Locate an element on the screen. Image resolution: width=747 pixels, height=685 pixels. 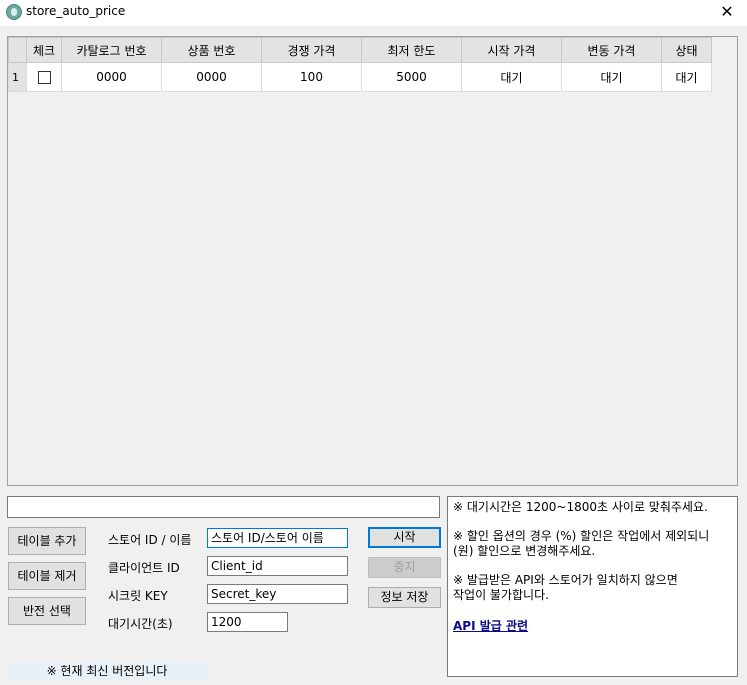
column-header-min-limit: 최저 한도 is located at coordinates (411, 50).